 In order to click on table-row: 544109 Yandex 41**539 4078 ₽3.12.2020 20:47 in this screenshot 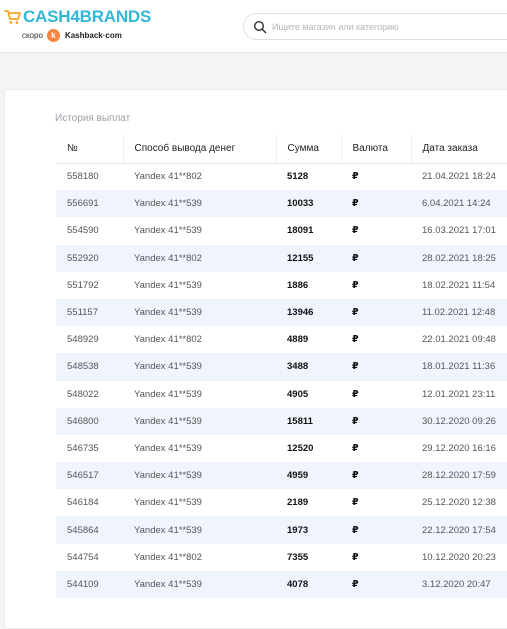, I will do `click(281, 584)`.